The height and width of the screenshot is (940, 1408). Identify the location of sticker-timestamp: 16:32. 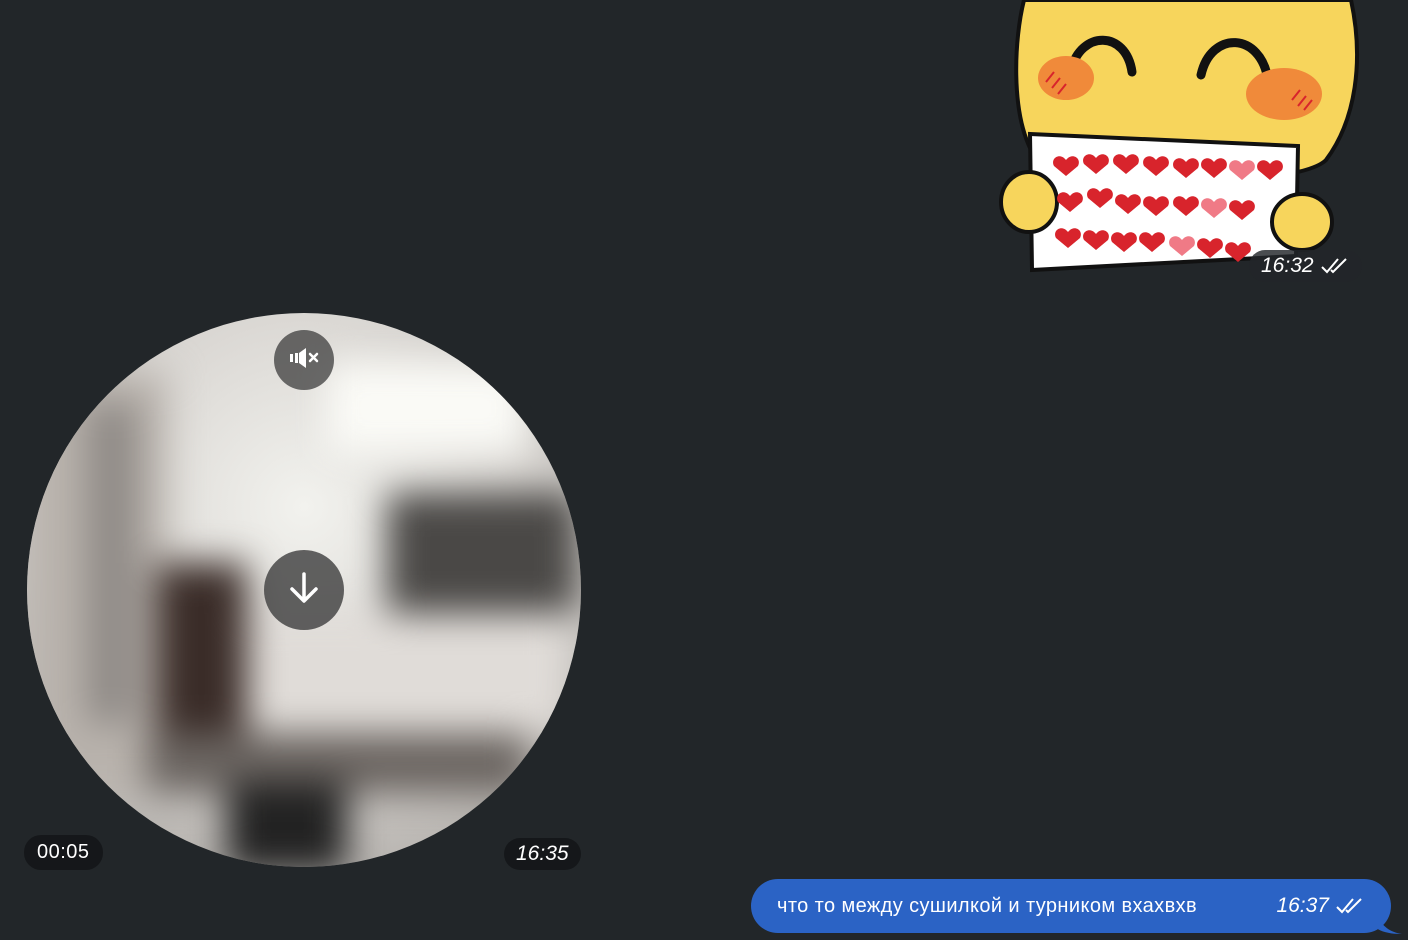
(1305, 266).